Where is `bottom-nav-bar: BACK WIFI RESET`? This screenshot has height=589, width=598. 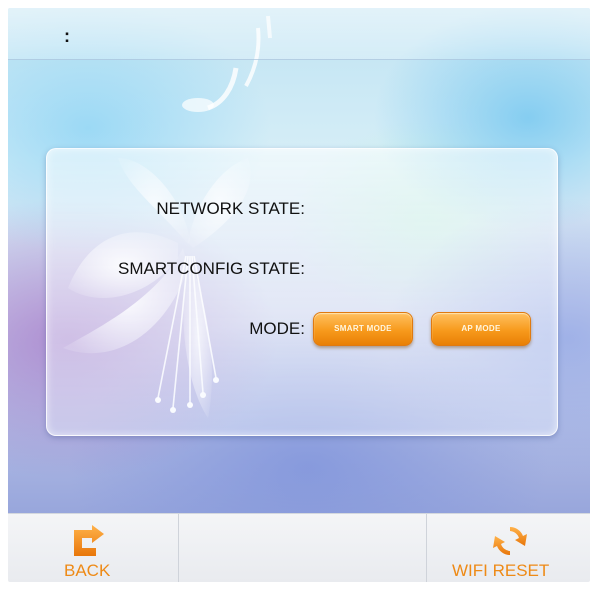
bottom-nav-bar: BACK WIFI RESET is located at coordinates (299, 547).